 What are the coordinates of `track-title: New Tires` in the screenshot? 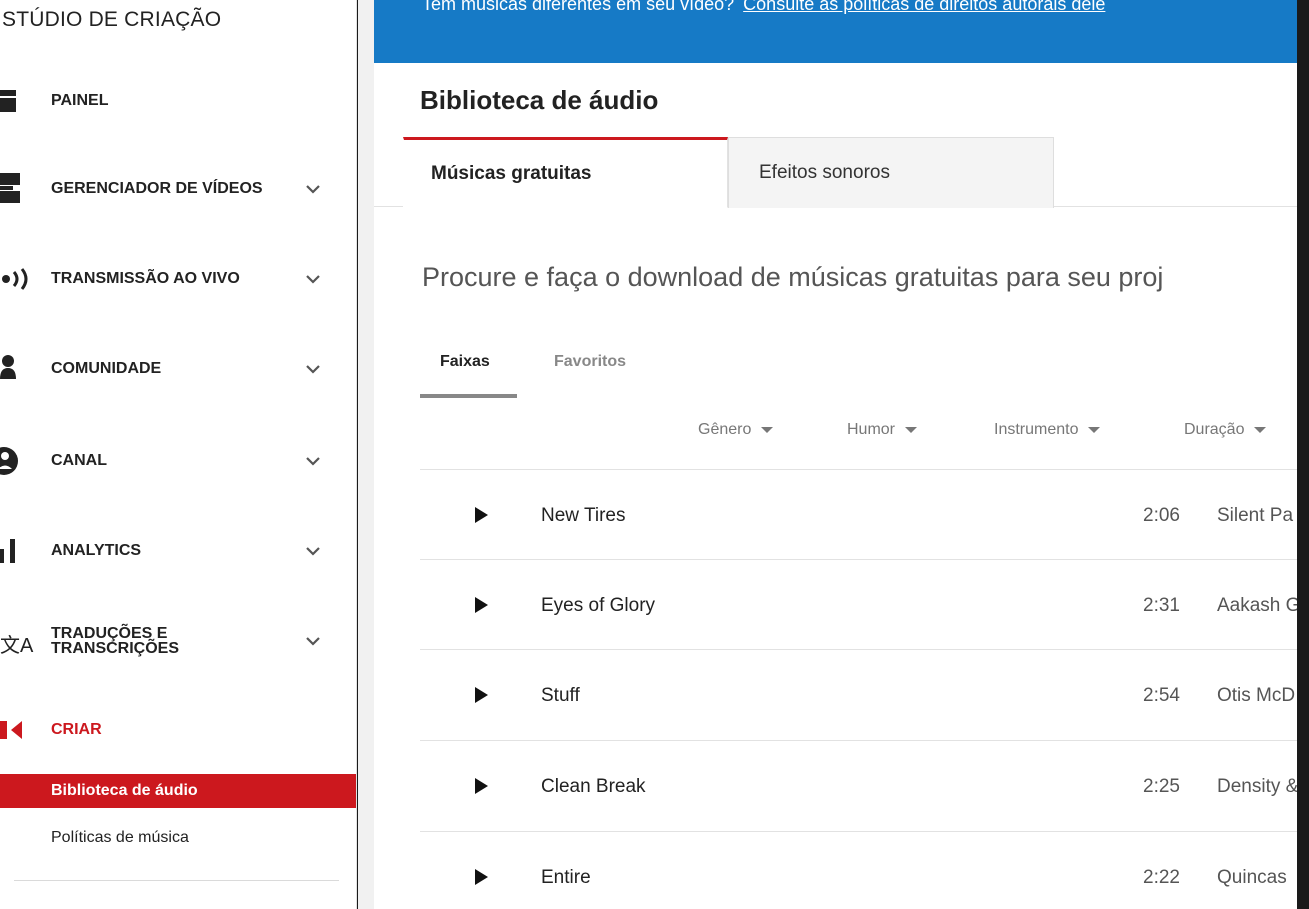 It's located at (583, 515).